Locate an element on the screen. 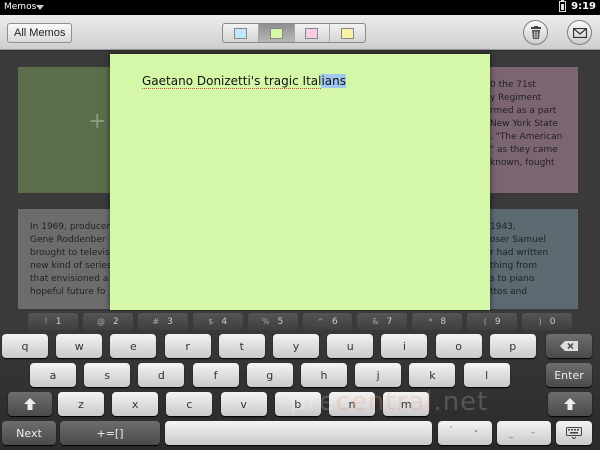  hide-keyboard-key is located at coordinates (574, 433).